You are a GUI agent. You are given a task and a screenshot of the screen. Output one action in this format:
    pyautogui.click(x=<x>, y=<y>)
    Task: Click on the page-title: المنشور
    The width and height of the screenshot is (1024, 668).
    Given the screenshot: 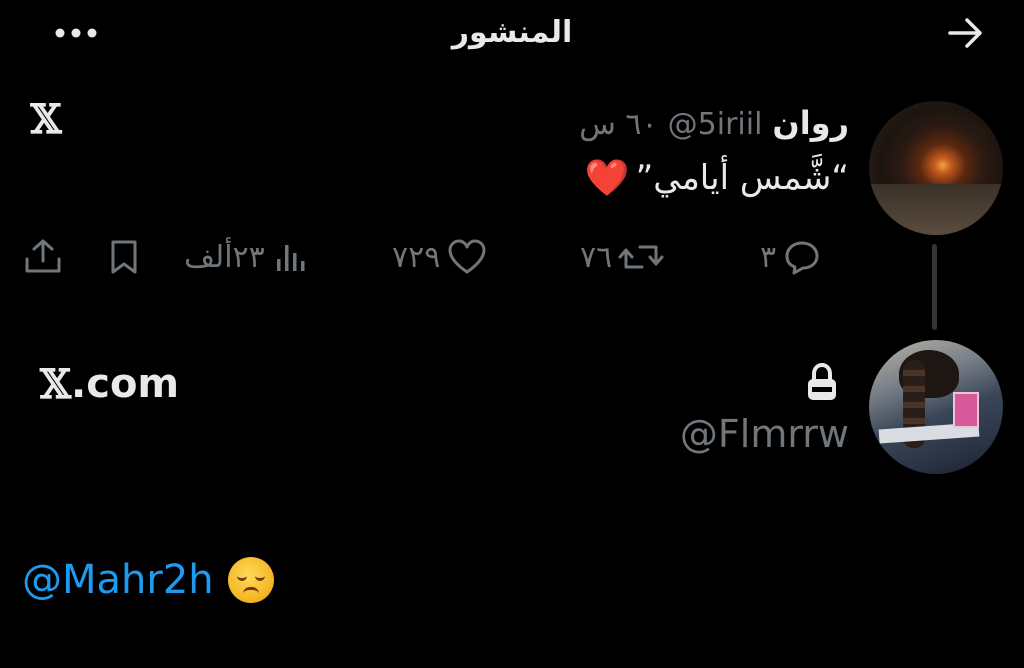 What is the action you would take?
    pyautogui.click(x=512, y=32)
    